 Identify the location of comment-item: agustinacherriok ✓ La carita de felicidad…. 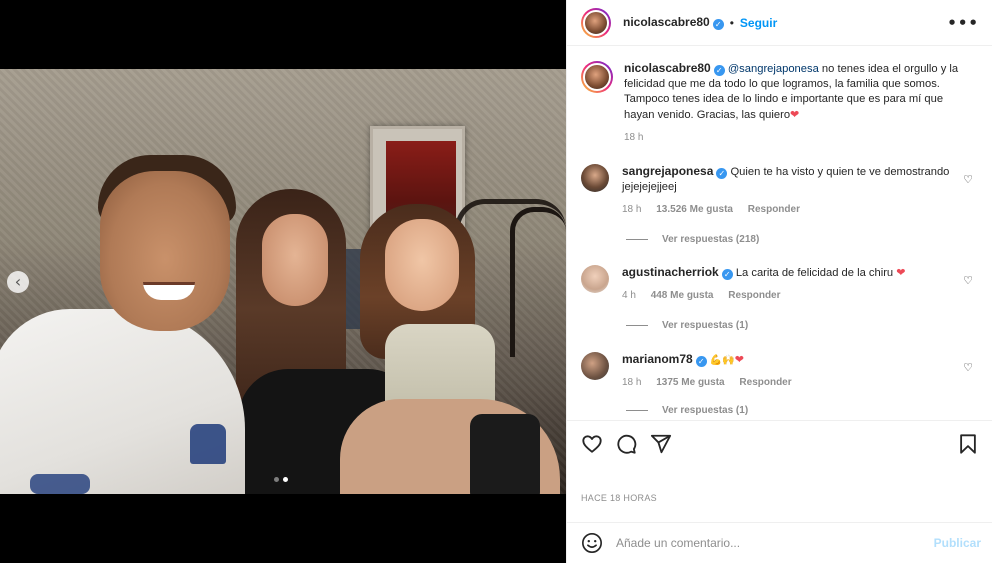
(781, 284).